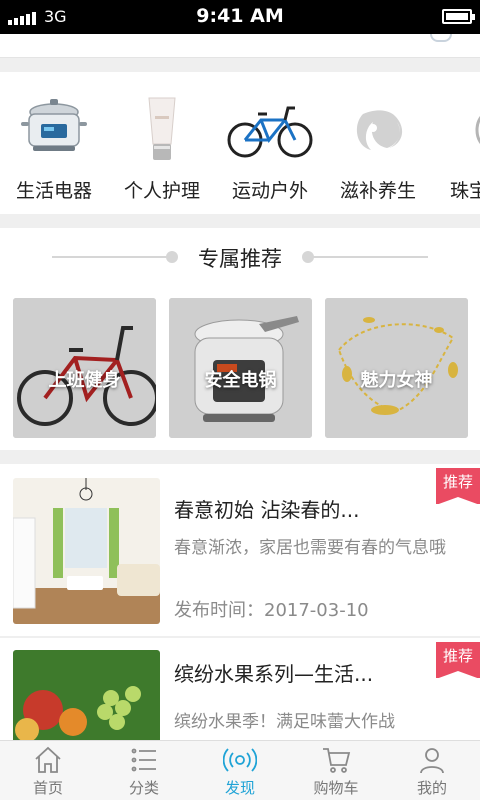 The width and height of the screenshot is (480, 800). I want to click on recommend-card-cooker: 安全电锅, so click(240, 368).